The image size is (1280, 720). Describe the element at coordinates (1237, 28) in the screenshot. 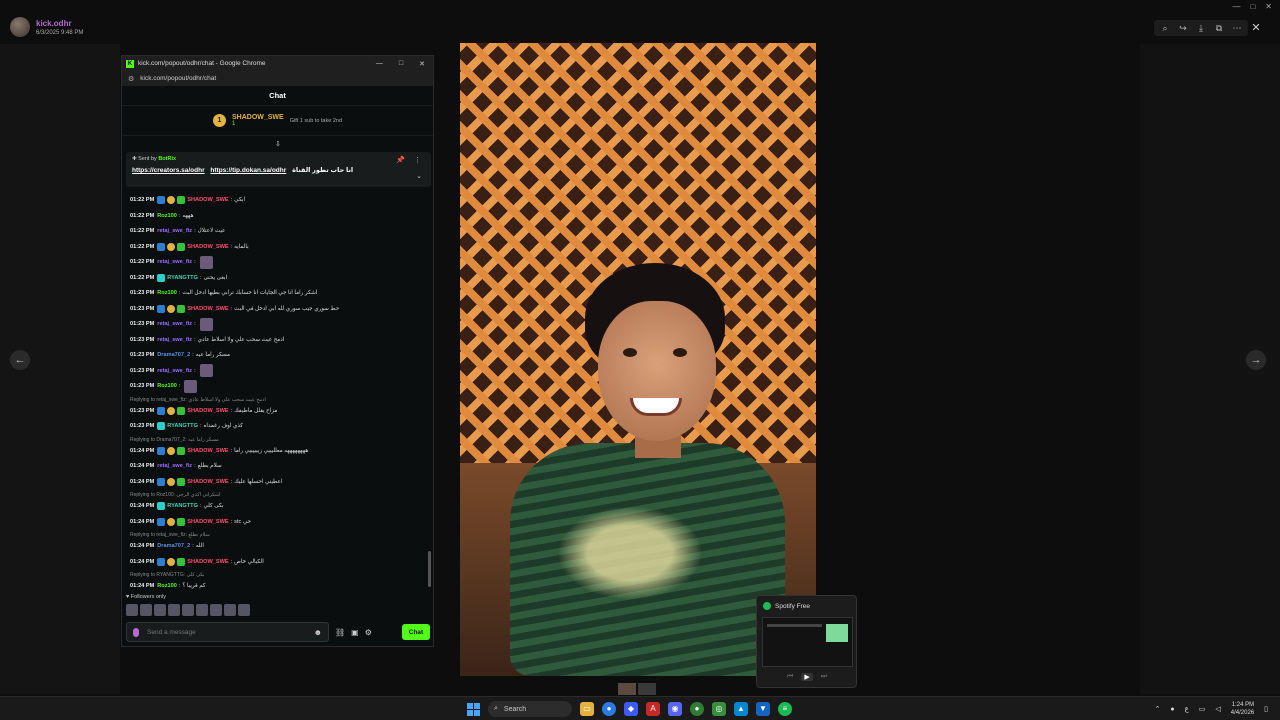

I see `more-icon: ⋯` at that location.